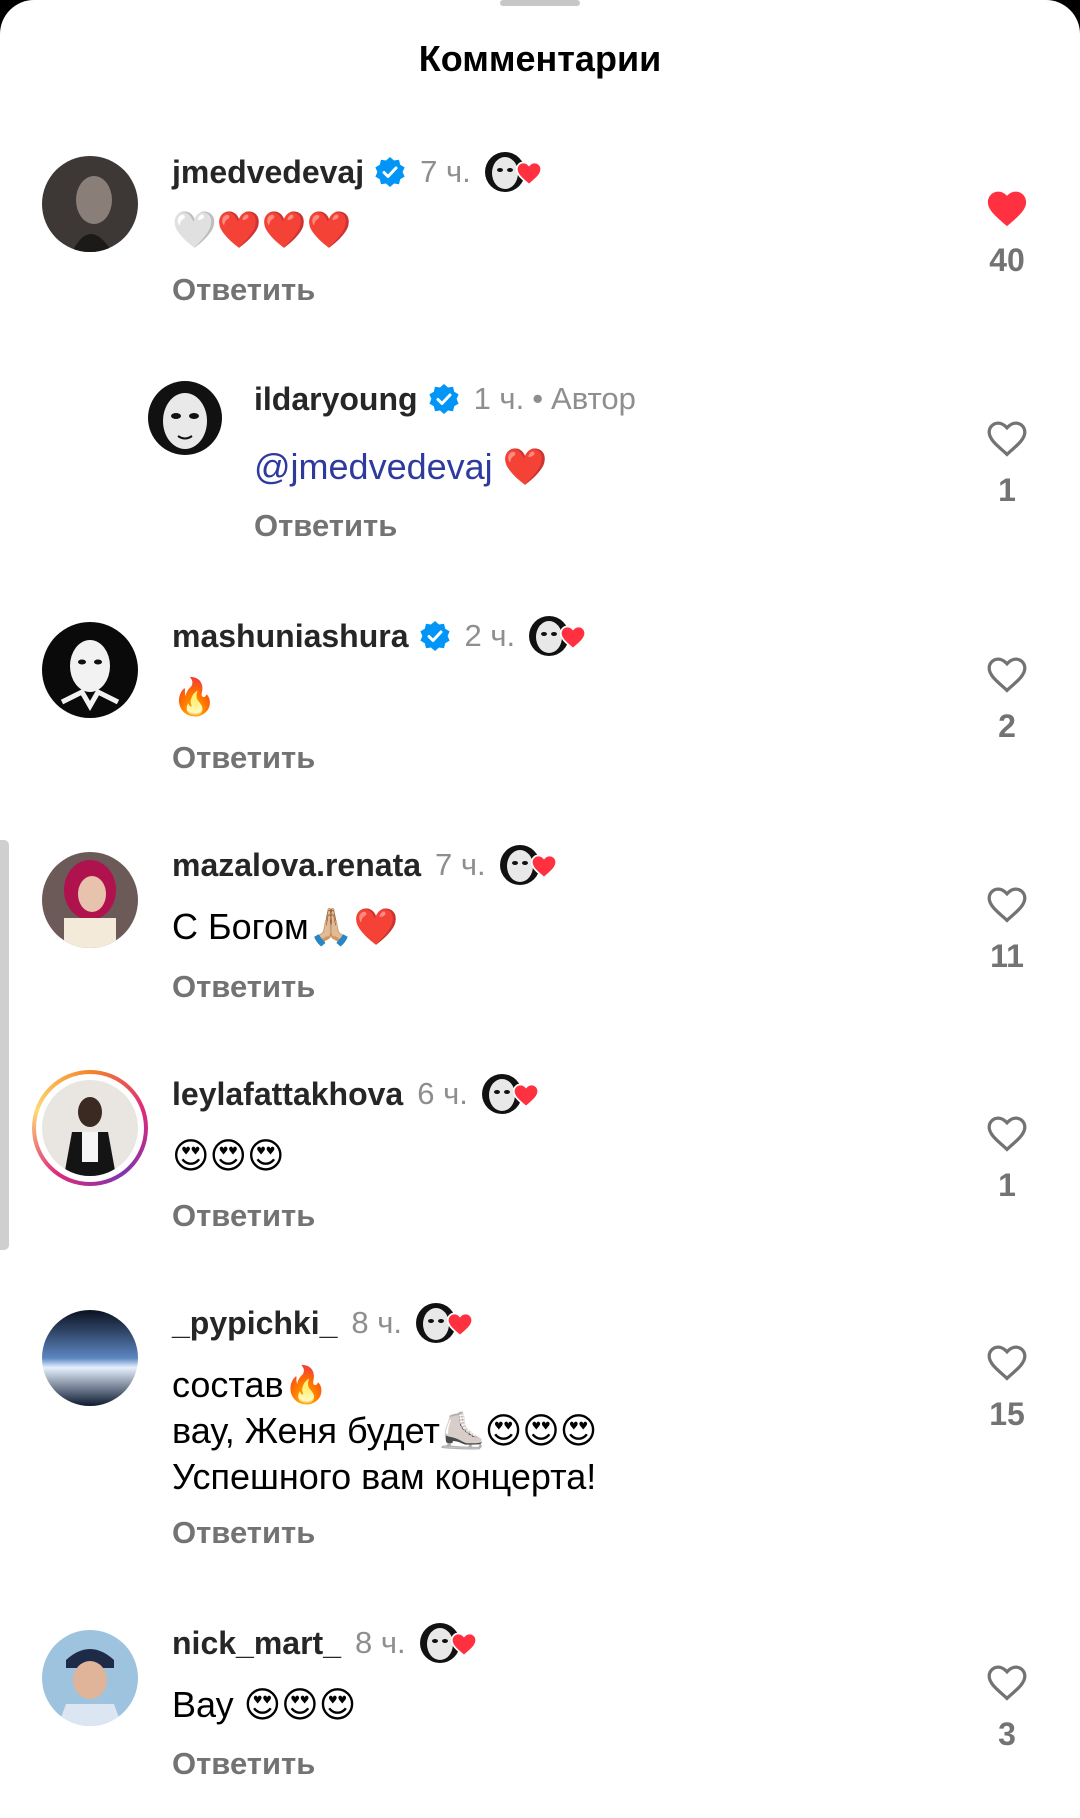 The height and width of the screenshot is (1818, 1080). I want to click on comment-text: @jmedvedevaj ❤️, so click(401, 466).